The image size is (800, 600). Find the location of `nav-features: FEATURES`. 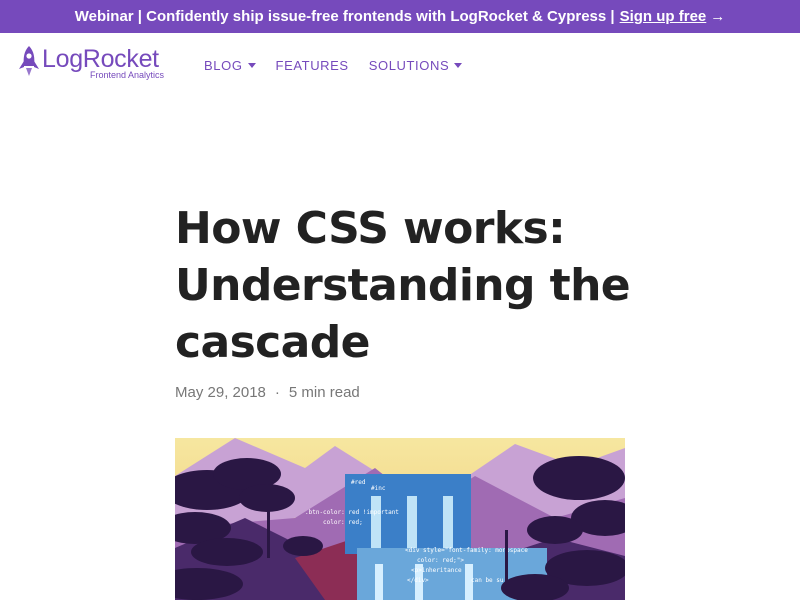

nav-features: FEATURES is located at coordinates (312, 65).